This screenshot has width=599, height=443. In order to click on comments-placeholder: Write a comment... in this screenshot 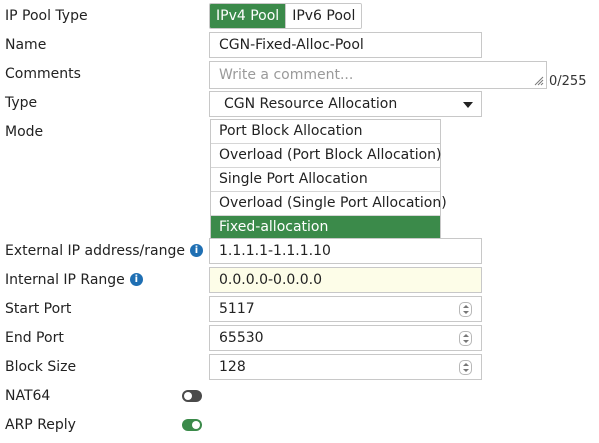, I will do `click(286, 75)`.